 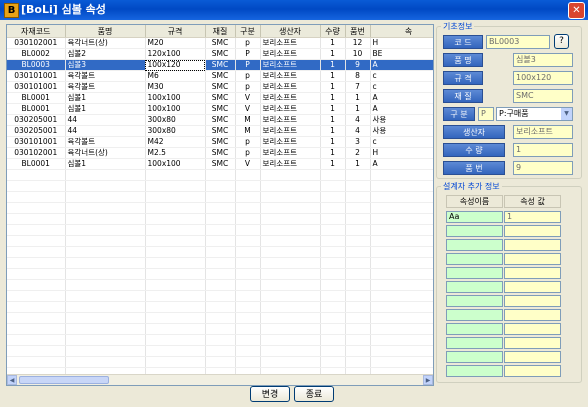 I want to click on column-header: 재질, so click(x=220, y=31).